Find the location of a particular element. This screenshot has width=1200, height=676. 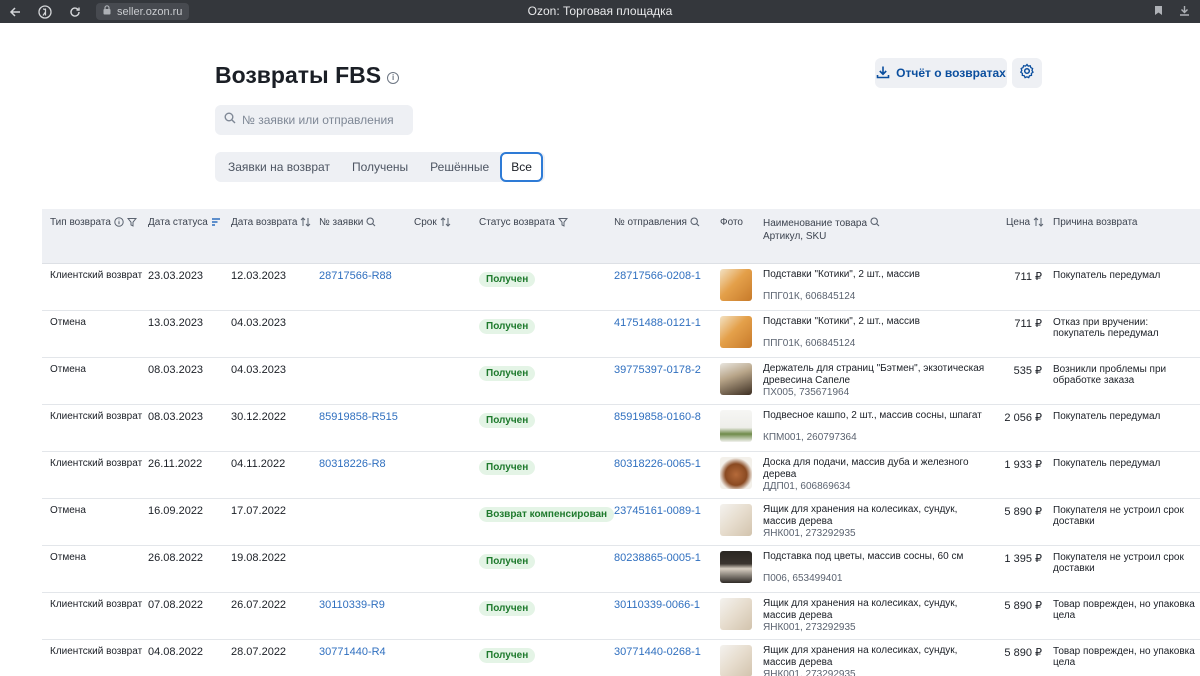

header-product: Наименование товара Артикул, SKU is located at coordinates (821, 229).